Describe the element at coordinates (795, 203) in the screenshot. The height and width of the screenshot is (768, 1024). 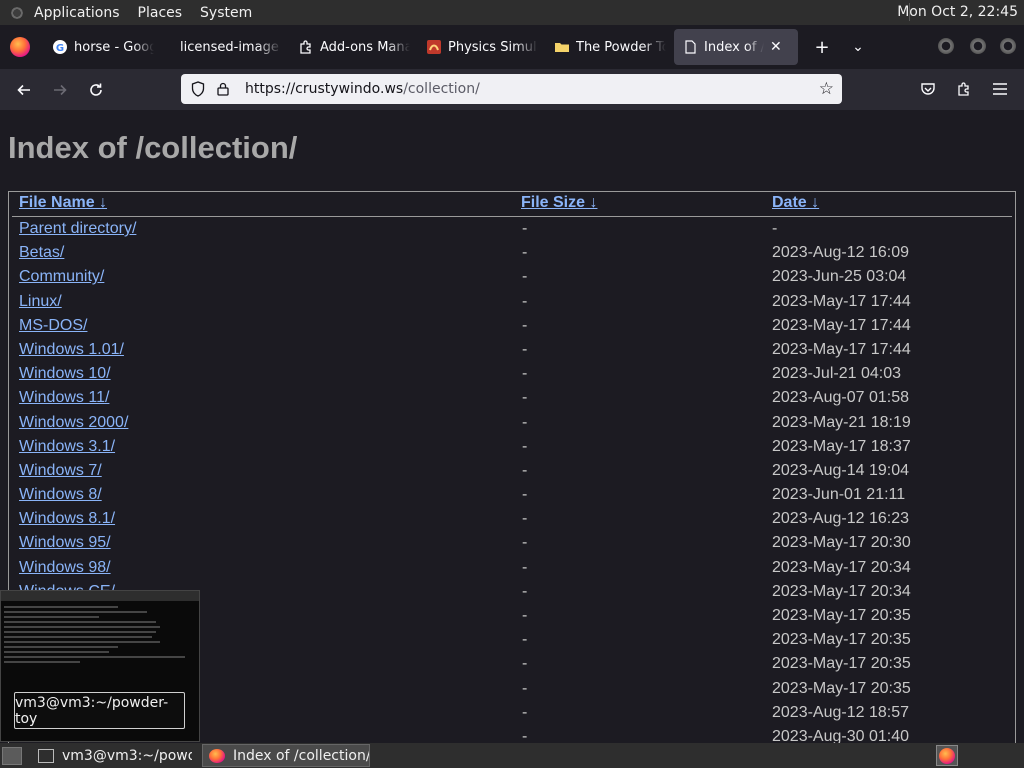
I see `sort-by-date-link: Date ↓` at that location.